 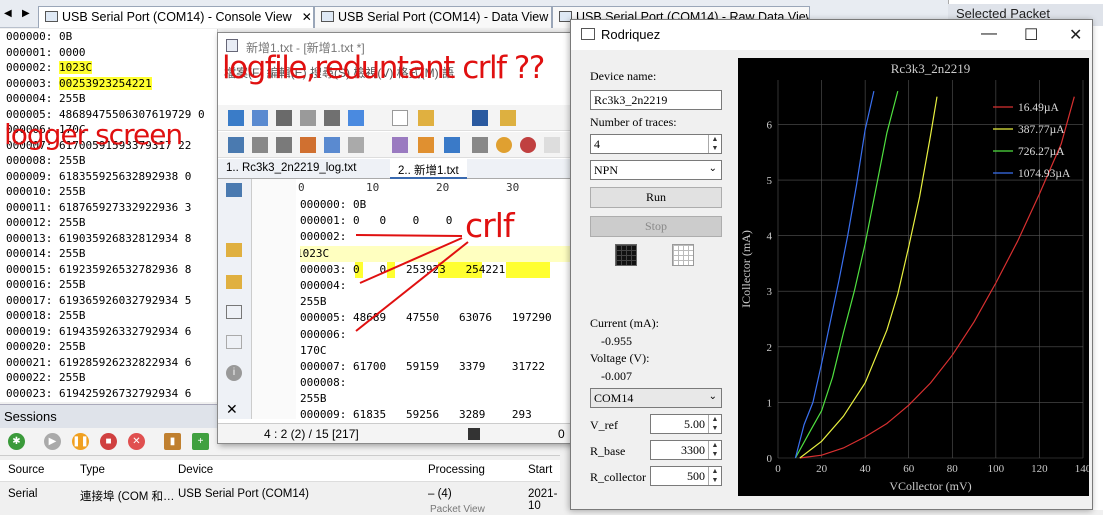 What do you see at coordinates (99, 362) in the screenshot?
I see `console-row: 000021: 619285926232822934 6` at bounding box center [99, 362].